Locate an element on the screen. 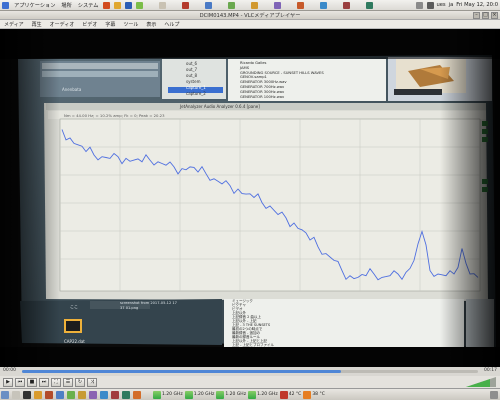 This screenshot has width=500, height=400. playlist-button: ☰ is located at coordinates (68, 382).